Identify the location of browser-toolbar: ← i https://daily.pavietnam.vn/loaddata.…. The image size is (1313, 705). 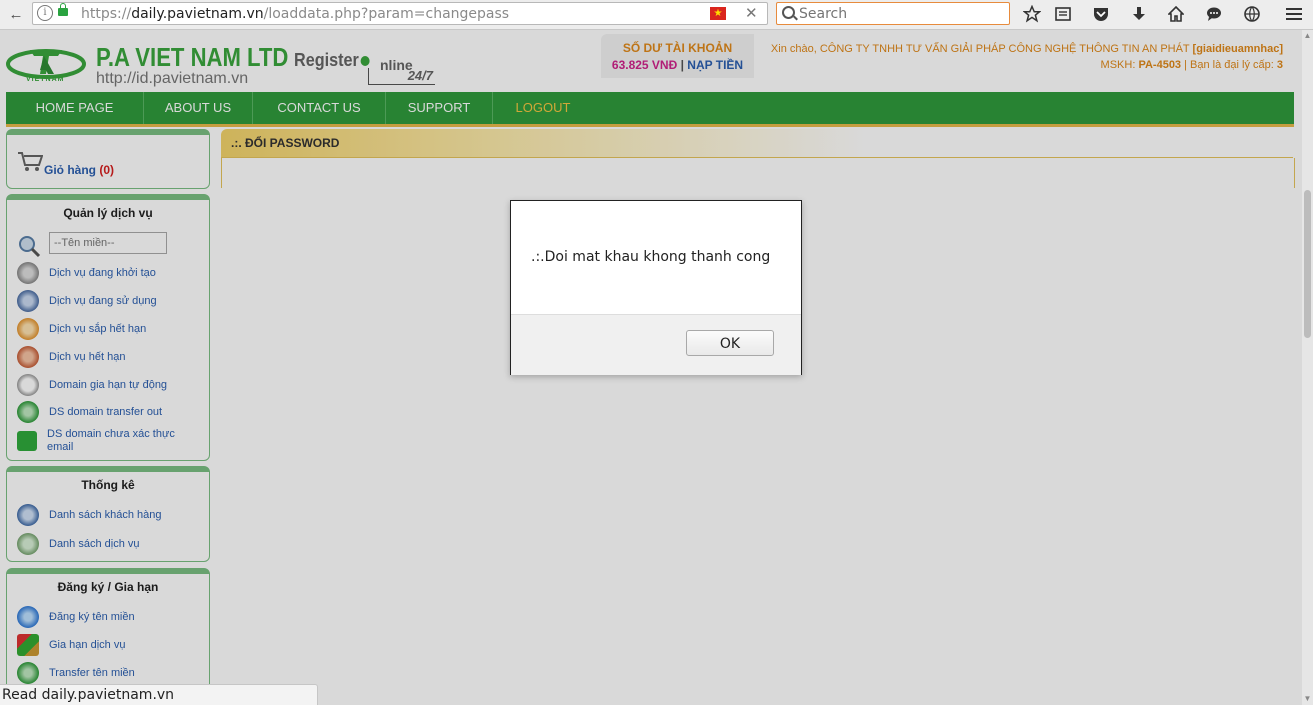
(656, 15).